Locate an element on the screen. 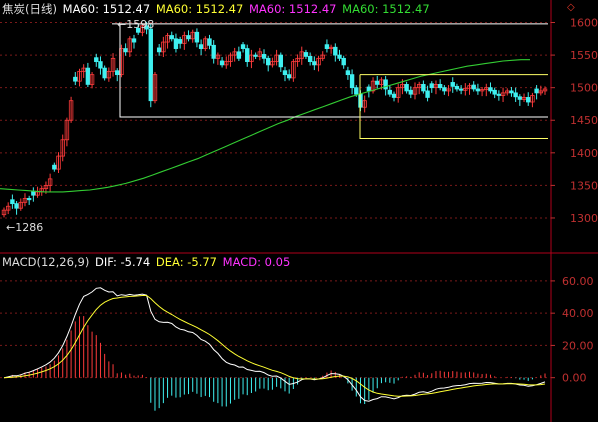 This screenshot has width=598, height=422. high-marker: ←1598 is located at coordinates (135, 24).